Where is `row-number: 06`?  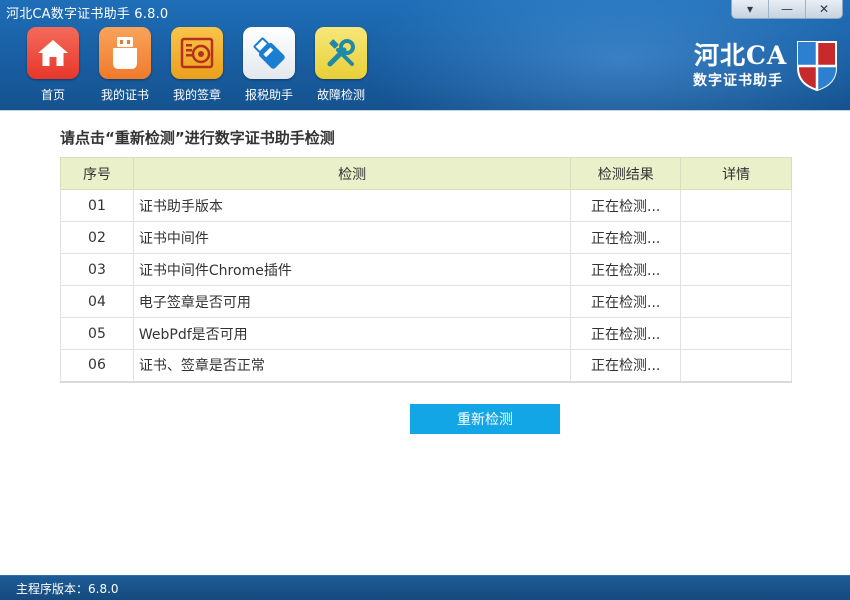
row-number: 06 is located at coordinates (97, 366).